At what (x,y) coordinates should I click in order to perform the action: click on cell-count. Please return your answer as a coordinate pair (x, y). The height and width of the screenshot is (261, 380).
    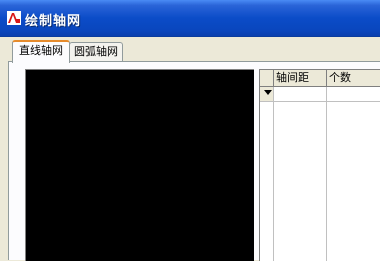
    Looking at the image, I should click on (353, 94).